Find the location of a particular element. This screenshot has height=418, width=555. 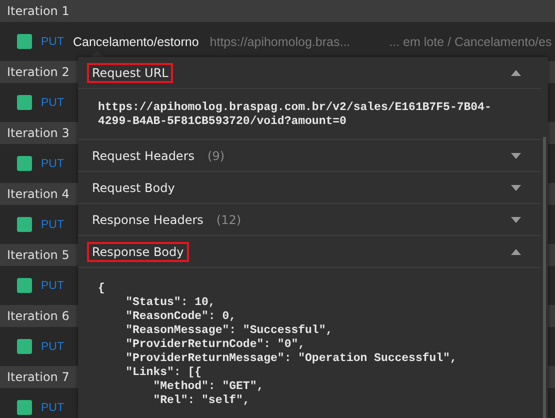

section-header: Response Headers (12) is located at coordinates (309, 220).